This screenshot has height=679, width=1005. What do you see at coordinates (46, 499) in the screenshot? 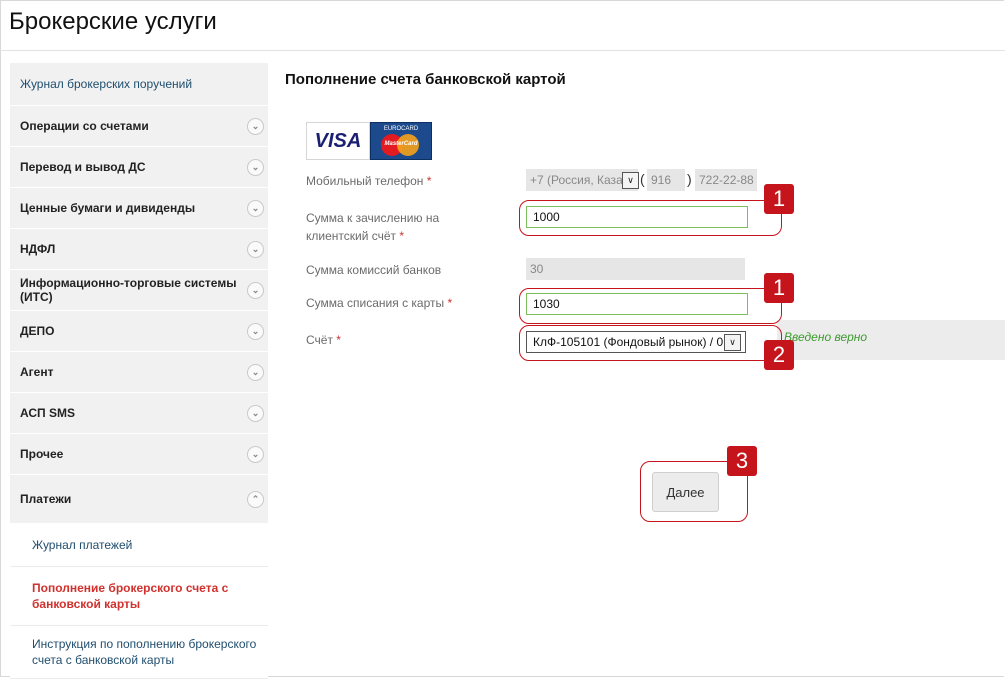
I see `sidebar-item-label: Платежи` at bounding box center [46, 499].